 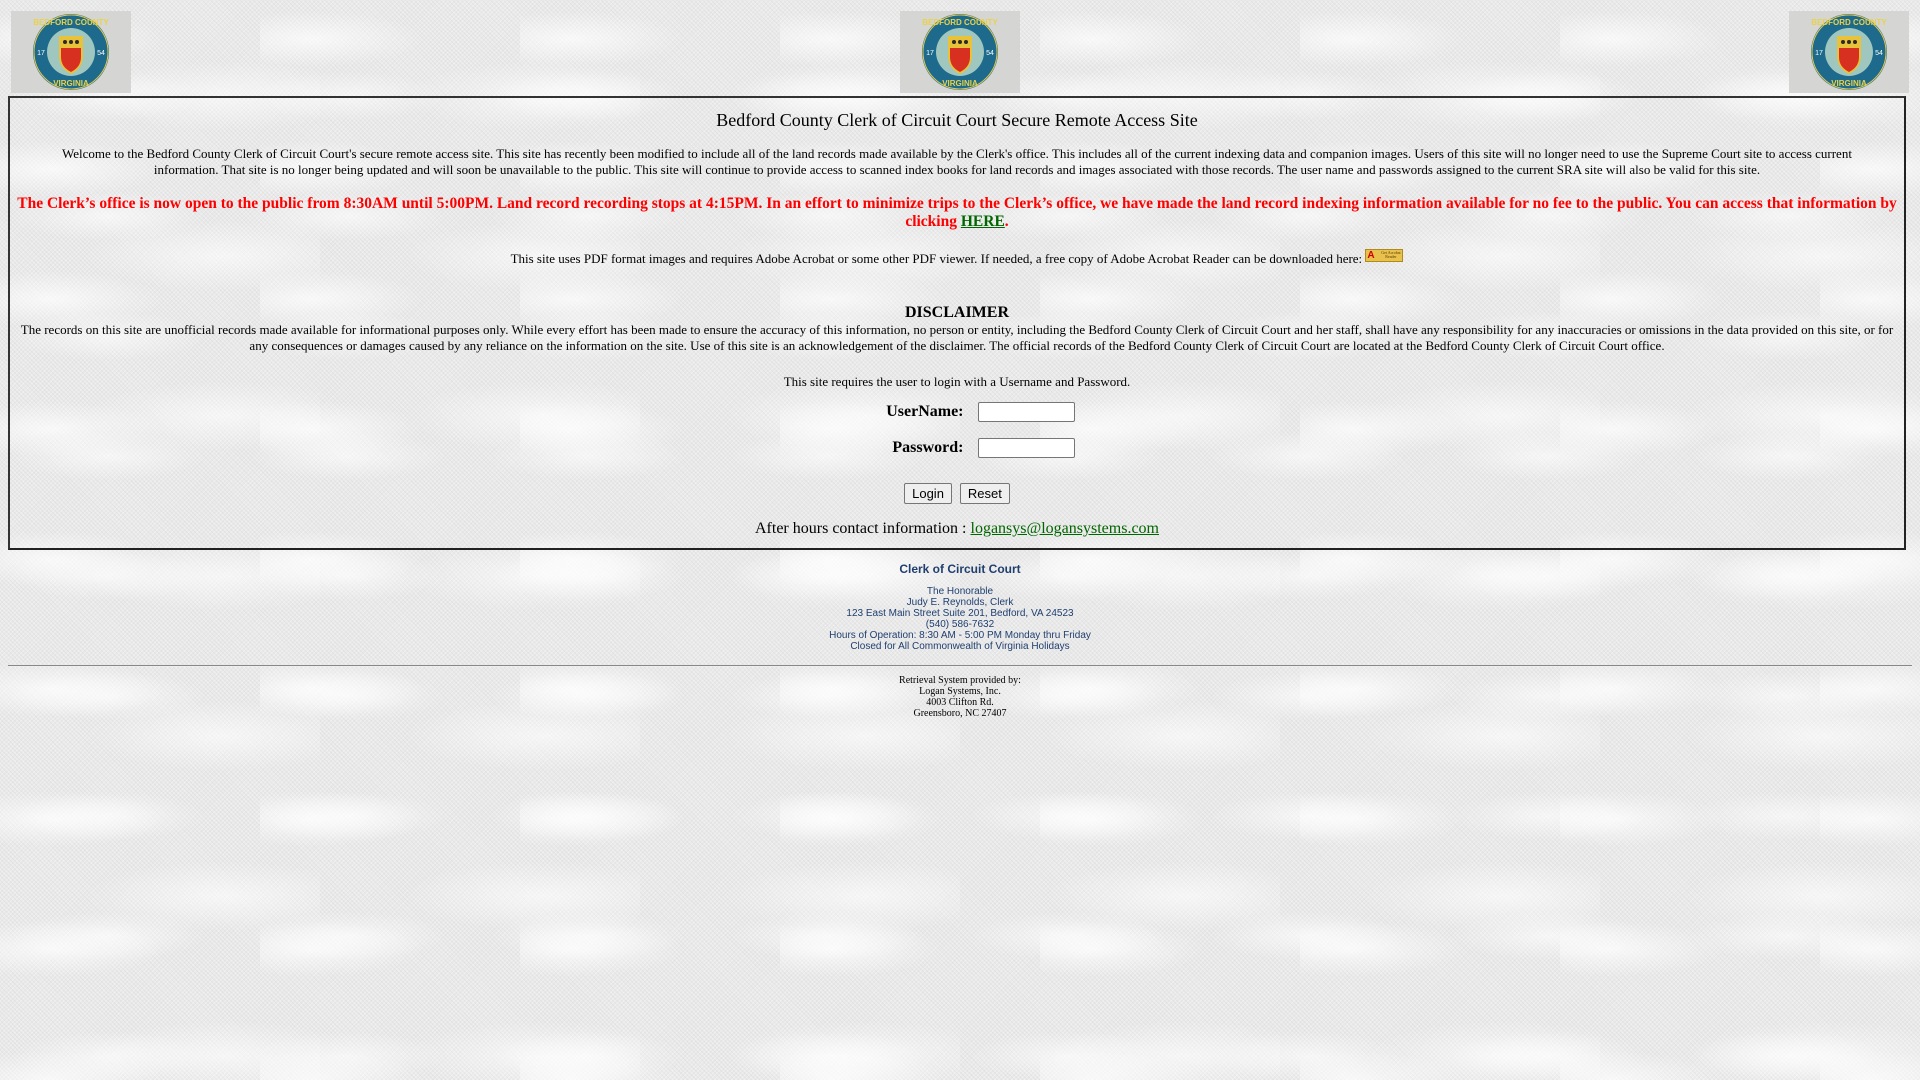 I want to click on contact-email-link: logansys@logansystems.com, so click(x=1065, y=528).